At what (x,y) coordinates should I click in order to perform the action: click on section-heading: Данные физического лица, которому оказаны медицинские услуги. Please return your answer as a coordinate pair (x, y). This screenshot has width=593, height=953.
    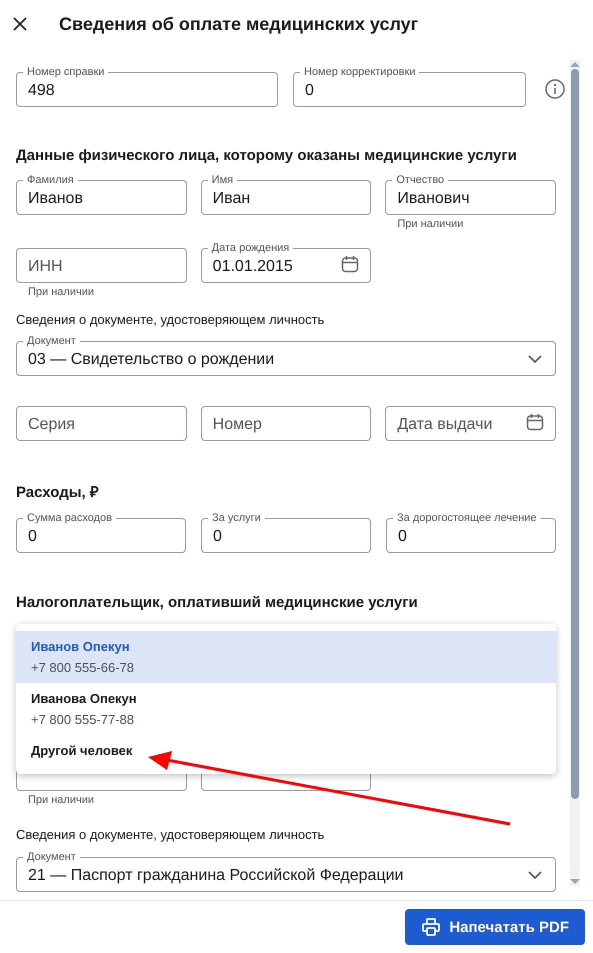
    Looking at the image, I should click on (267, 155).